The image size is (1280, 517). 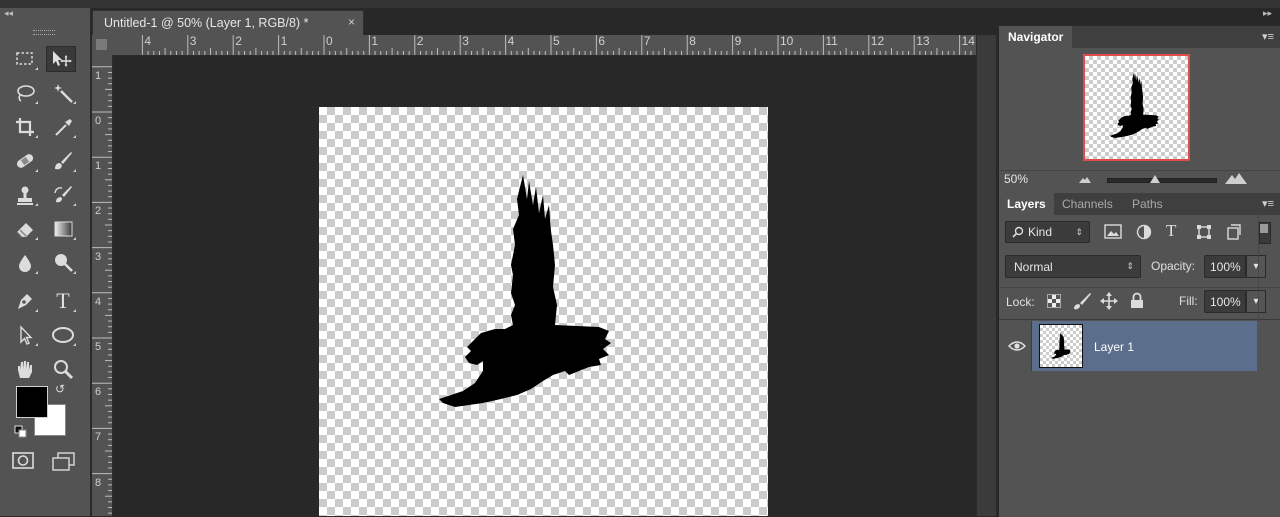 I want to click on filter-smart-objects-icon, so click(x=1234, y=232).